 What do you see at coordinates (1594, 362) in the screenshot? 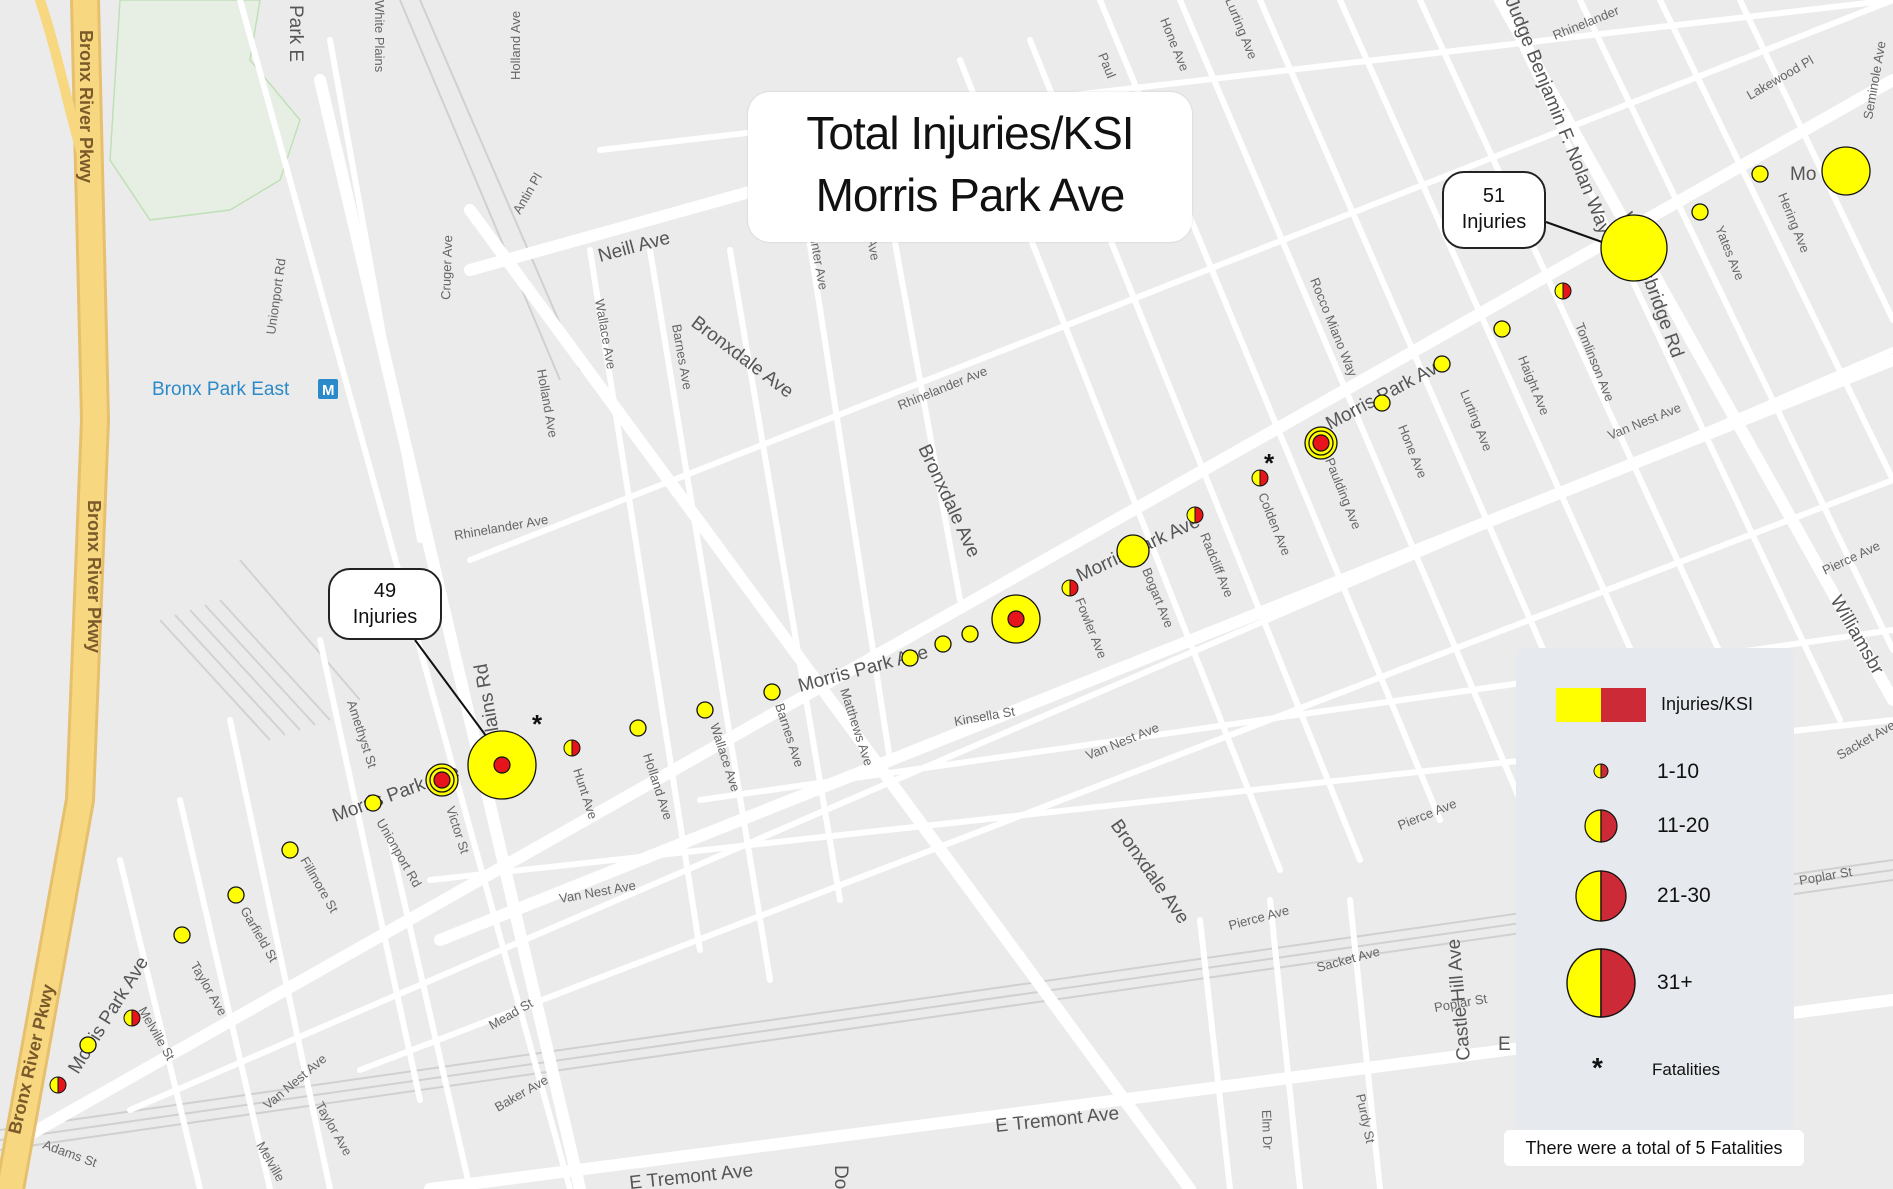
I see `label-tomlinson-ave: Tomlinson Ave` at bounding box center [1594, 362].